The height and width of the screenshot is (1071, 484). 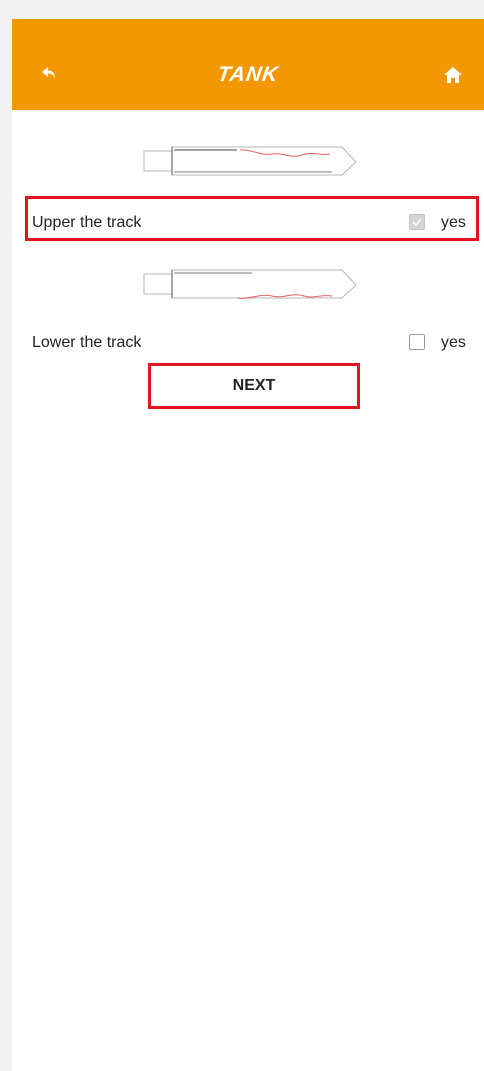 What do you see at coordinates (248, 74) in the screenshot?
I see `app-title: TANK` at bounding box center [248, 74].